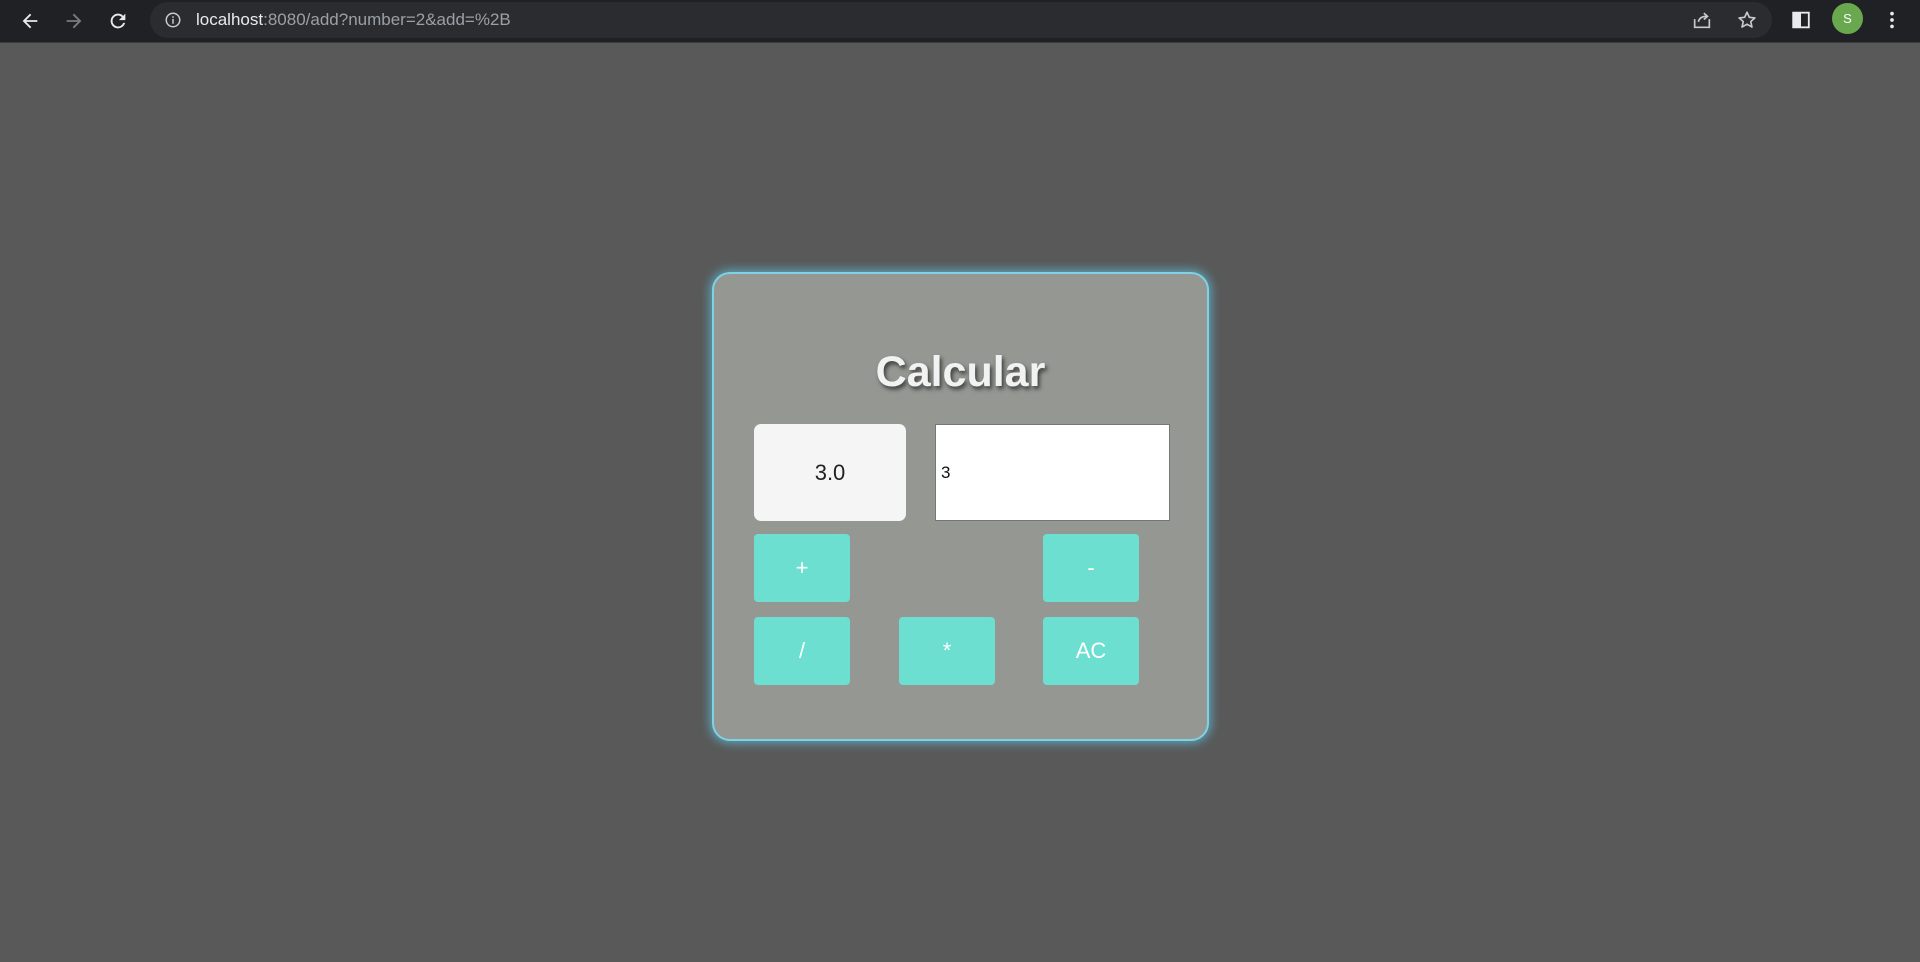 The height and width of the screenshot is (962, 1920). What do you see at coordinates (1702, 20) in the screenshot?
I see `share-icon` at bounding box center [1702, 20].